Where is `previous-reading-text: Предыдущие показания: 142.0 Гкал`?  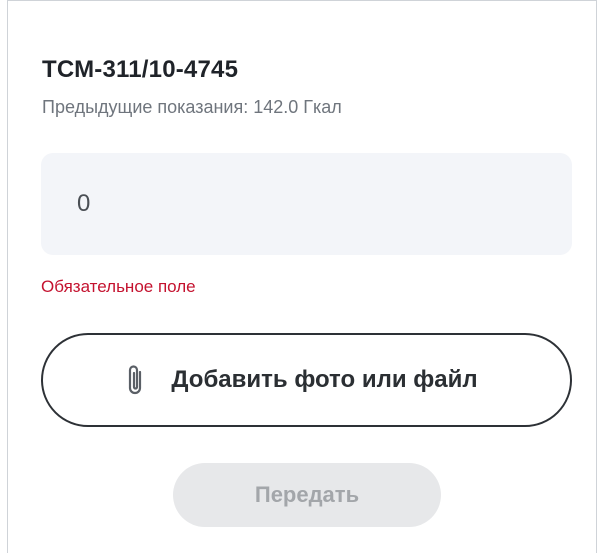 previous-reading-text: Предыдущие показания: 142.0 Гкал is located at coordinates (192, 107).